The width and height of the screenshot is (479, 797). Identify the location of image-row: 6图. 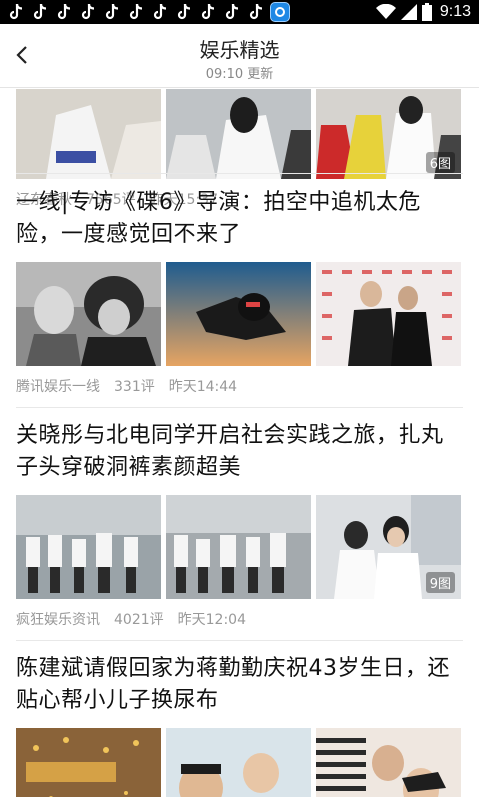
(239, 134).